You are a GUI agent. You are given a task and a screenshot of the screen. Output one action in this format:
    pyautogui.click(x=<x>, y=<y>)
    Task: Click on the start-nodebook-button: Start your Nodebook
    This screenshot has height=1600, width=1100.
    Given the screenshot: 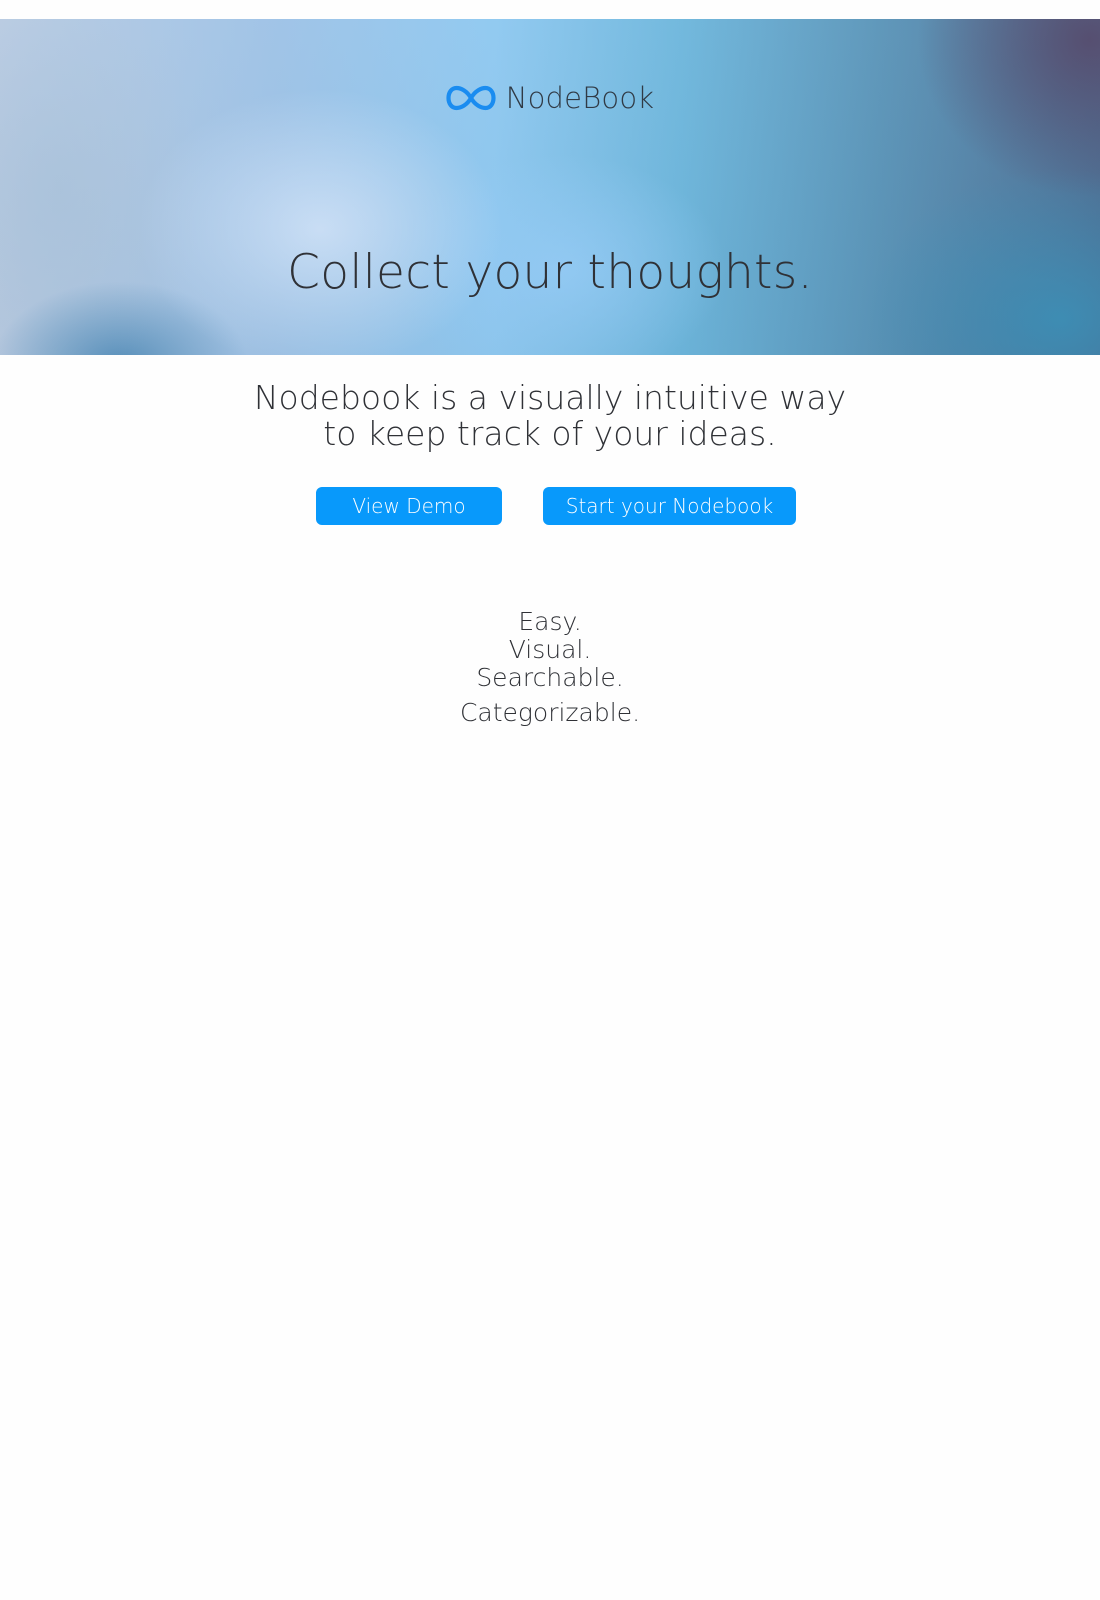 What is the action you would take?
    pyautogui.click(x=669, y=506)
    